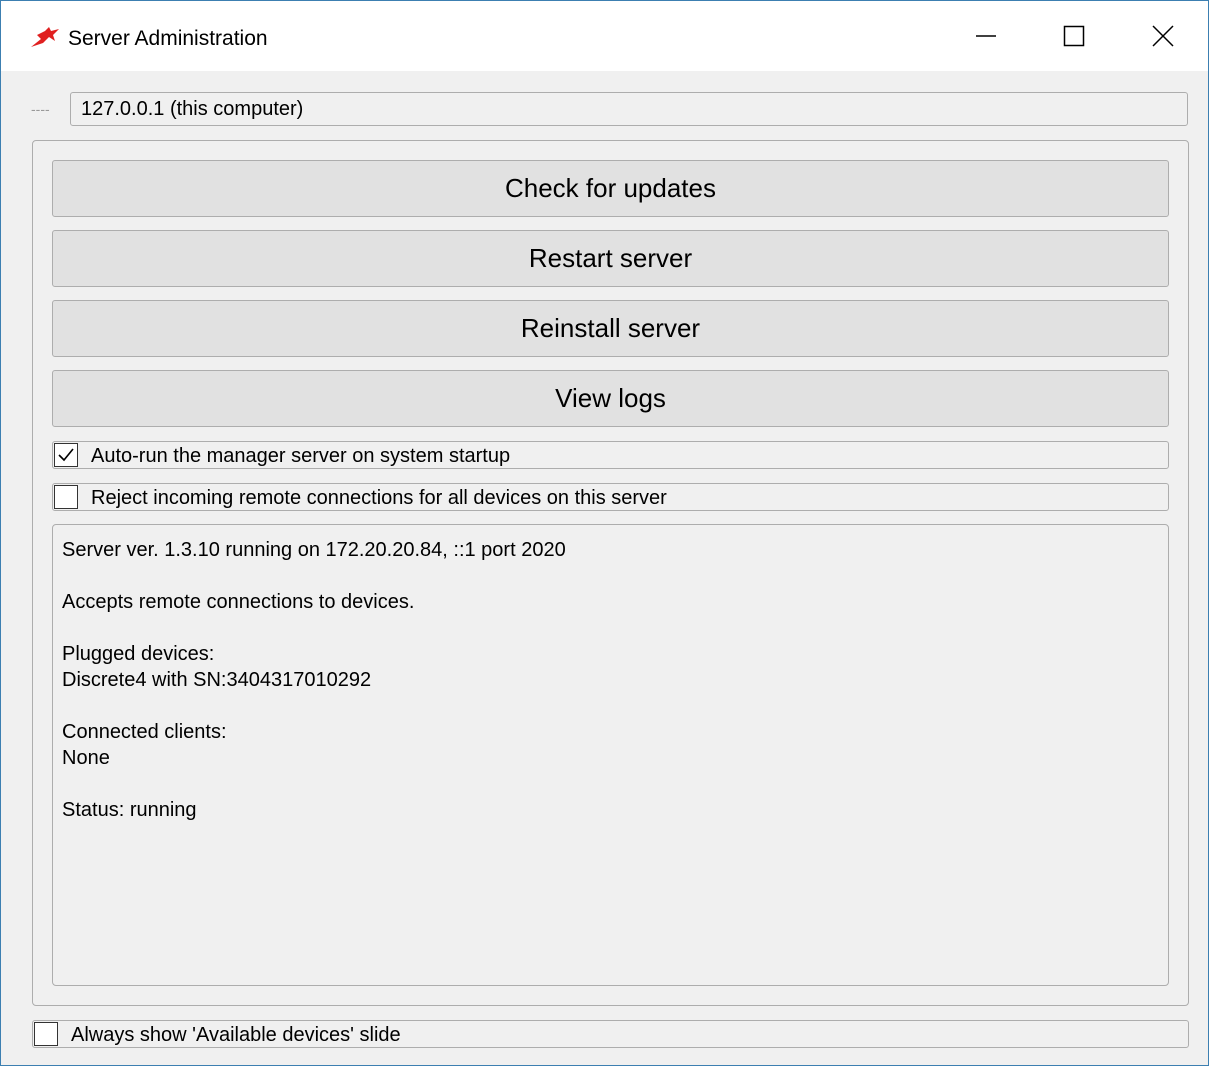 This screenshot has width=1209, height=1066. Describe the element at coordinates (168, 38) in the screenshot. I see `window-title: Server Administration` at that location.